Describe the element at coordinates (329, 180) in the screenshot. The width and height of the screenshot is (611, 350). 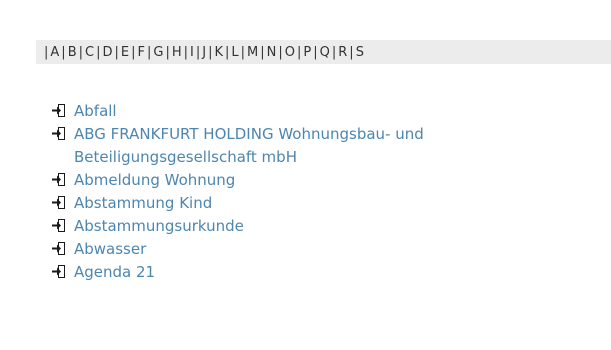
I see `list-item: Abmeldung Wohnung` at that location.